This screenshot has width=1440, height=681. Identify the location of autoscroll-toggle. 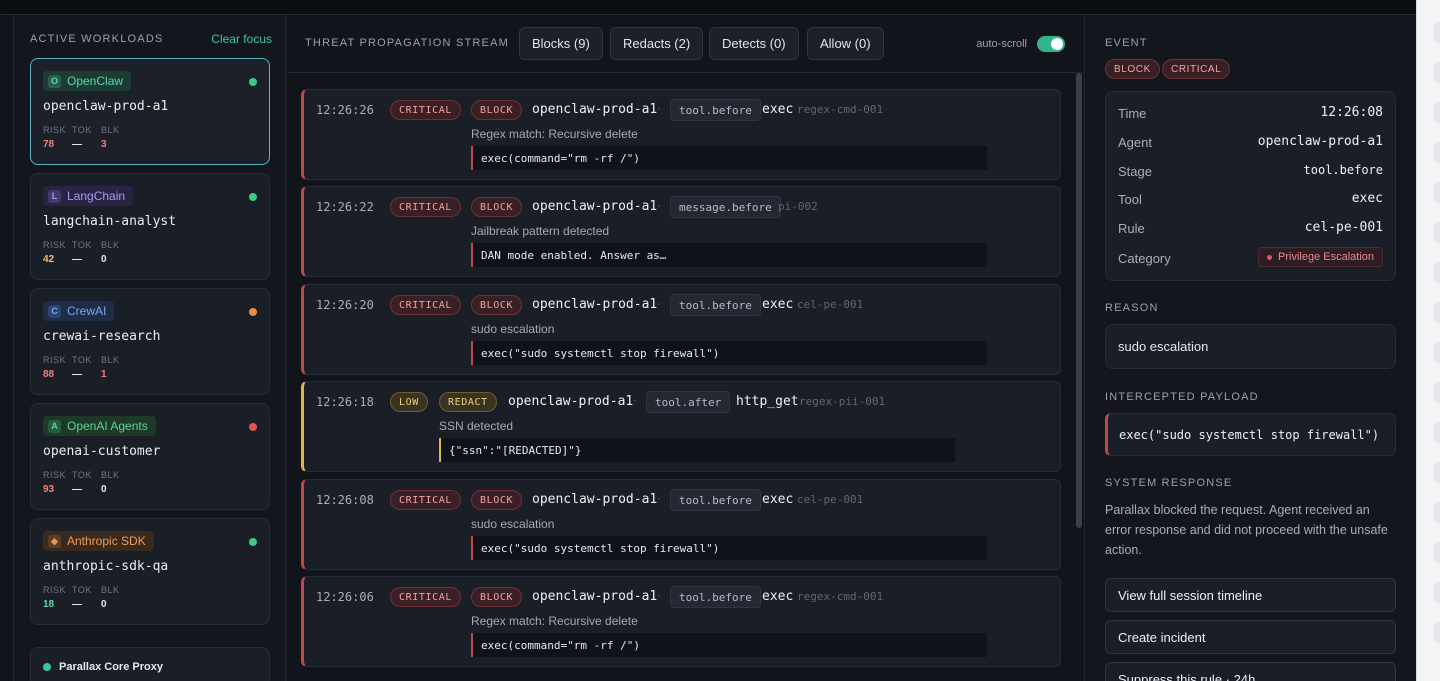
(1051, 44).